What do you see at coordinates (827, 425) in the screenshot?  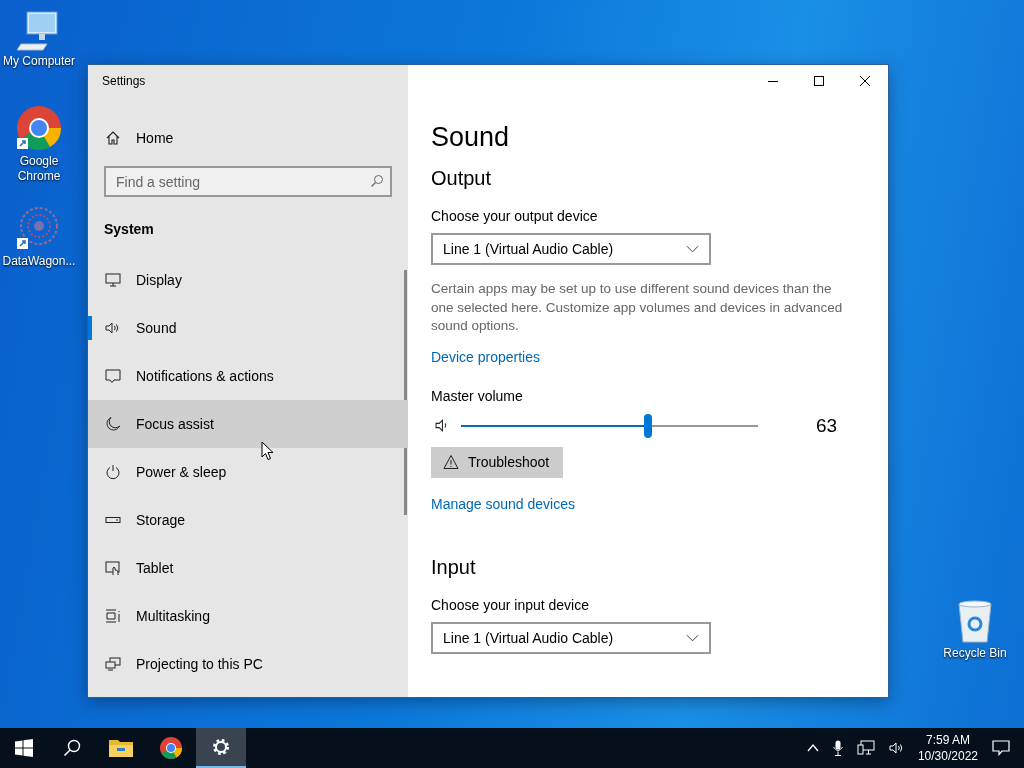 I see `volume-value: 63` at bounding box center [827, 425].